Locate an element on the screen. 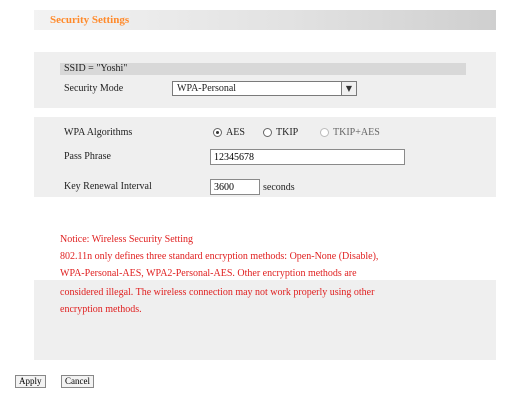 This screenshot has width=506, height=396. cancel-button: Cancel is located at coordinates (77, 381).